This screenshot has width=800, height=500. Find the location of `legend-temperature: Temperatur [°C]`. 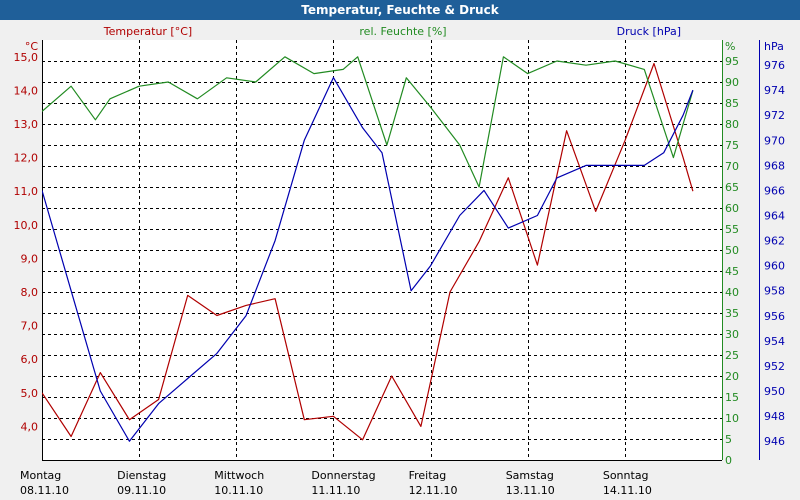

legend-temperature: Temperatur [°C] is located at coordinates (147, 31).